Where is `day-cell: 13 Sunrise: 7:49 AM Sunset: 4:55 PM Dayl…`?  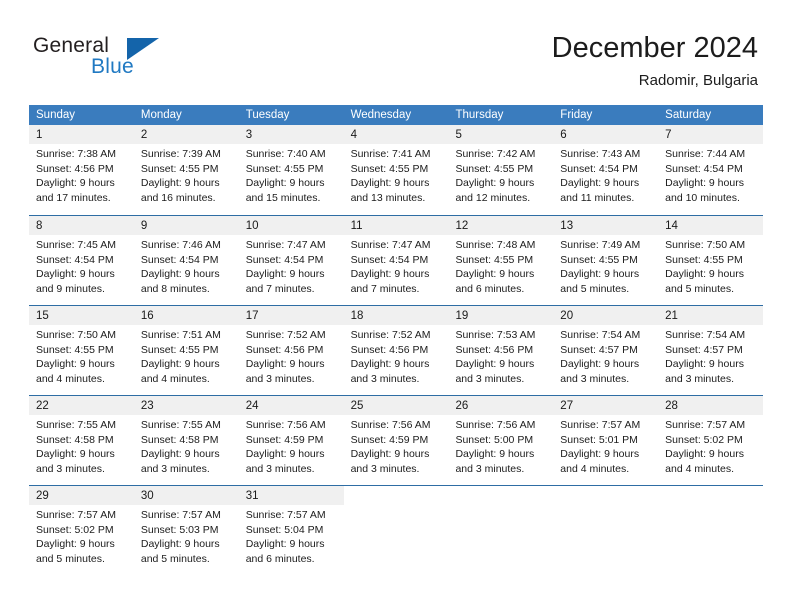
day-cell: 13 Sunrise: 7:49 AM Sunset: 4:55 PM Dayl… is located at coordinates (606, 260).